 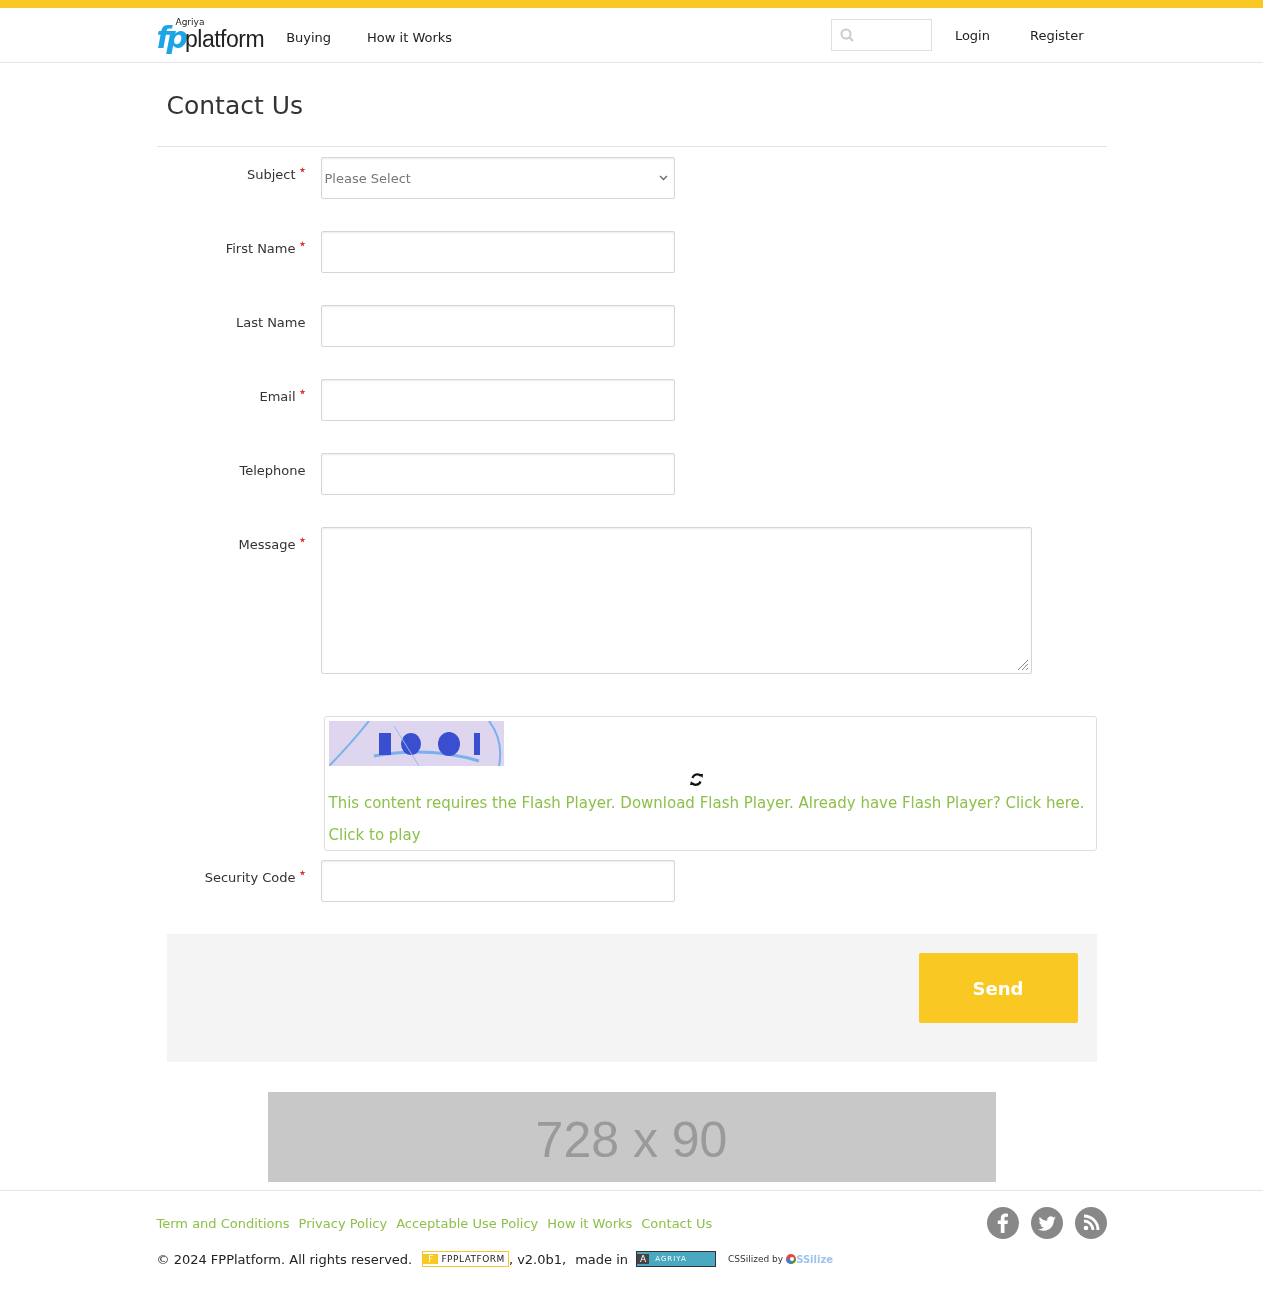 I want to click on refresh-icon, so click(x=696, y=779).